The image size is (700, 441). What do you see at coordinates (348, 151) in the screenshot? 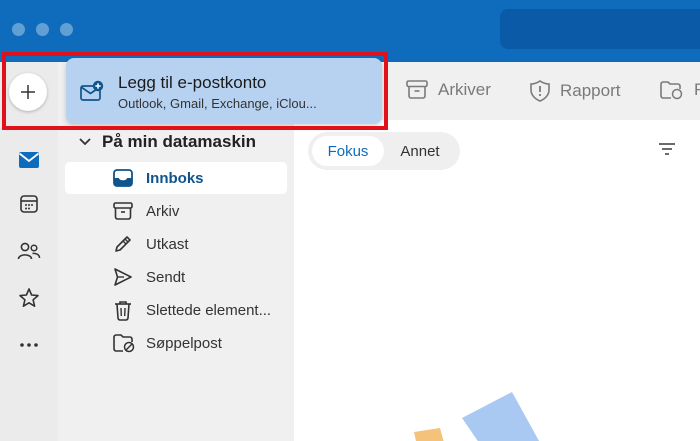
I see `tab-focused: Fokus` at bounding box center [348, 151].